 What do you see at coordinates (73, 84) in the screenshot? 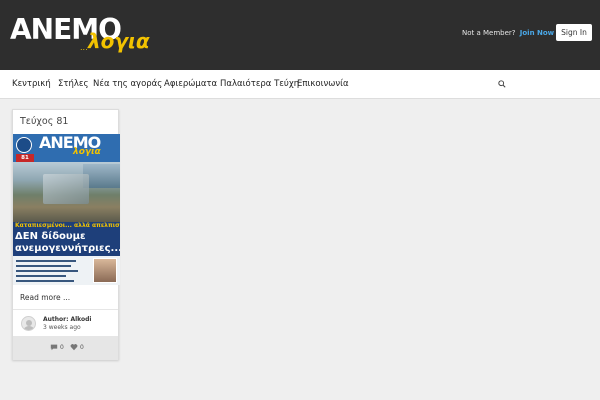
I see `nav-item-columns: Στήλες` at bounding box center [73, 84].